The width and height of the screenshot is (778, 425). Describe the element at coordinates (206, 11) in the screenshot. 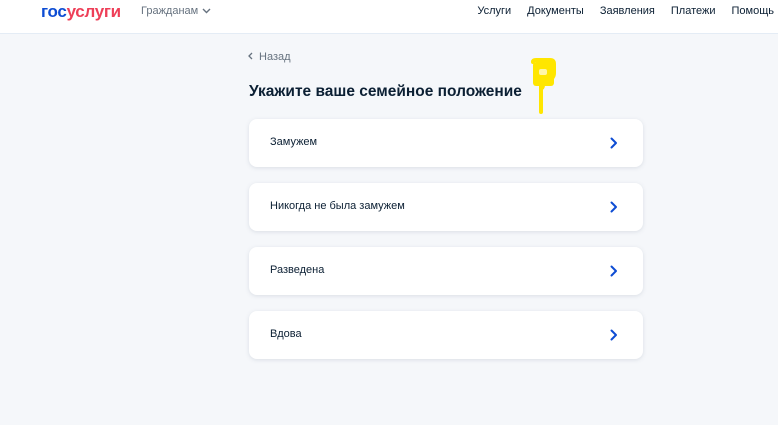

I see `chevron-down-icon` at that location.